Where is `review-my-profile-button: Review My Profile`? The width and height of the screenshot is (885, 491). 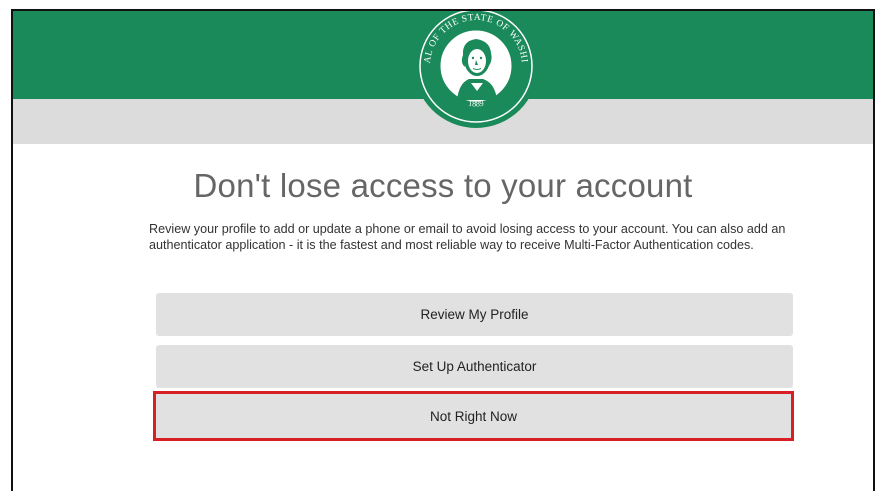
review-my-profile-button: Review My Profile is located at coordinates (474, 314).